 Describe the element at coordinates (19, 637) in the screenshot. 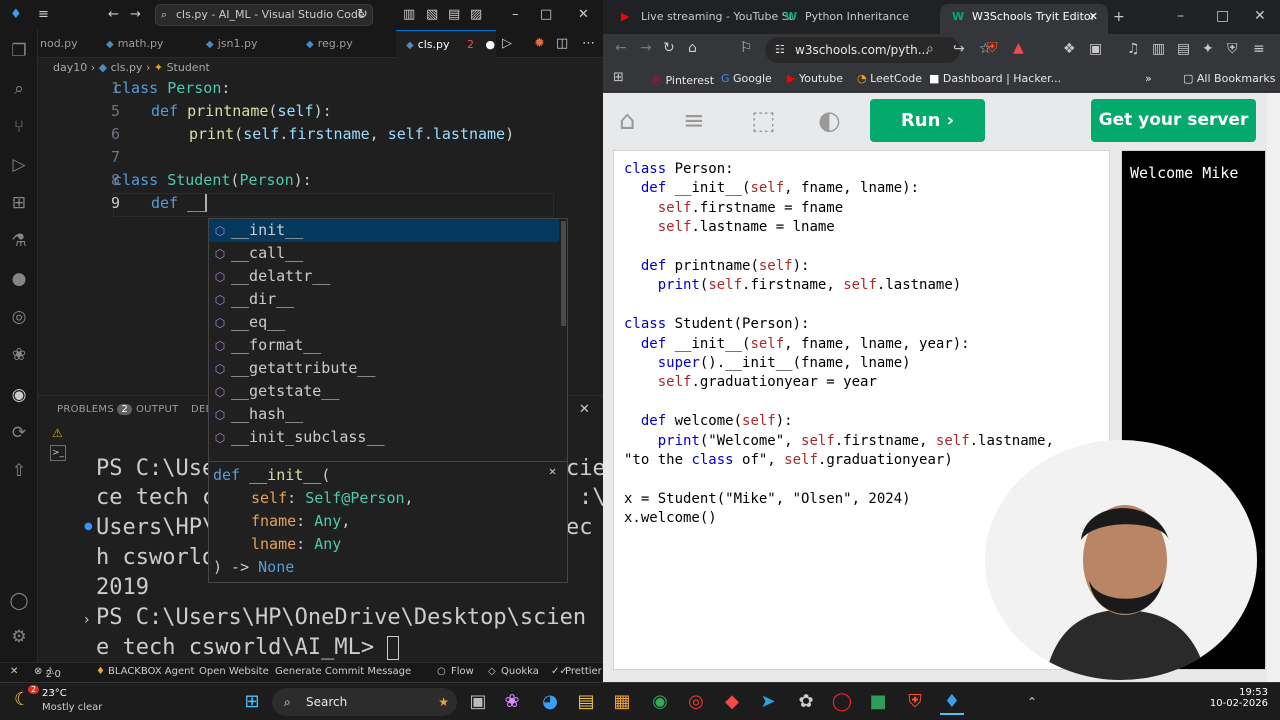

I see `settings-gear-icon: ⚙` at that location.